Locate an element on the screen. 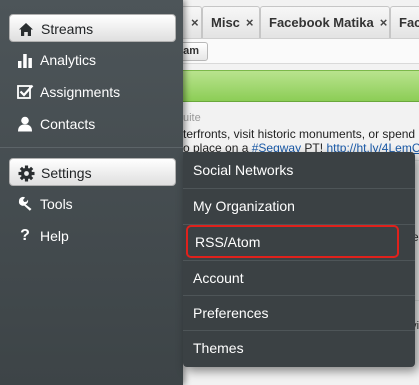 The image size is (419, 385). tab-misc: Misc × is located at coordinates (231, 22).